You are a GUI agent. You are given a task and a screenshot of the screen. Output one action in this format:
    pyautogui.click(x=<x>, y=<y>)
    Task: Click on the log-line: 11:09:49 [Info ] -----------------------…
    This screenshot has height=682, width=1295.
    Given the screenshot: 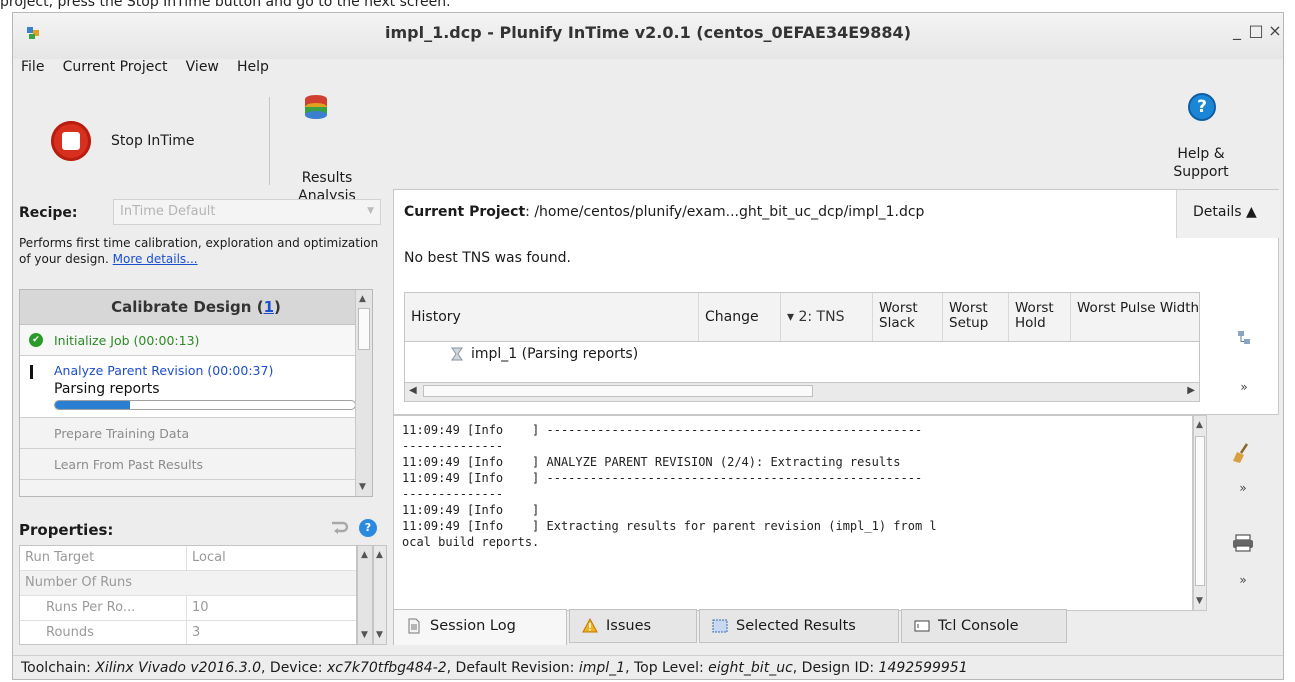 What is the action you would take?
    pyautogui.click(x=662, y=430)
    